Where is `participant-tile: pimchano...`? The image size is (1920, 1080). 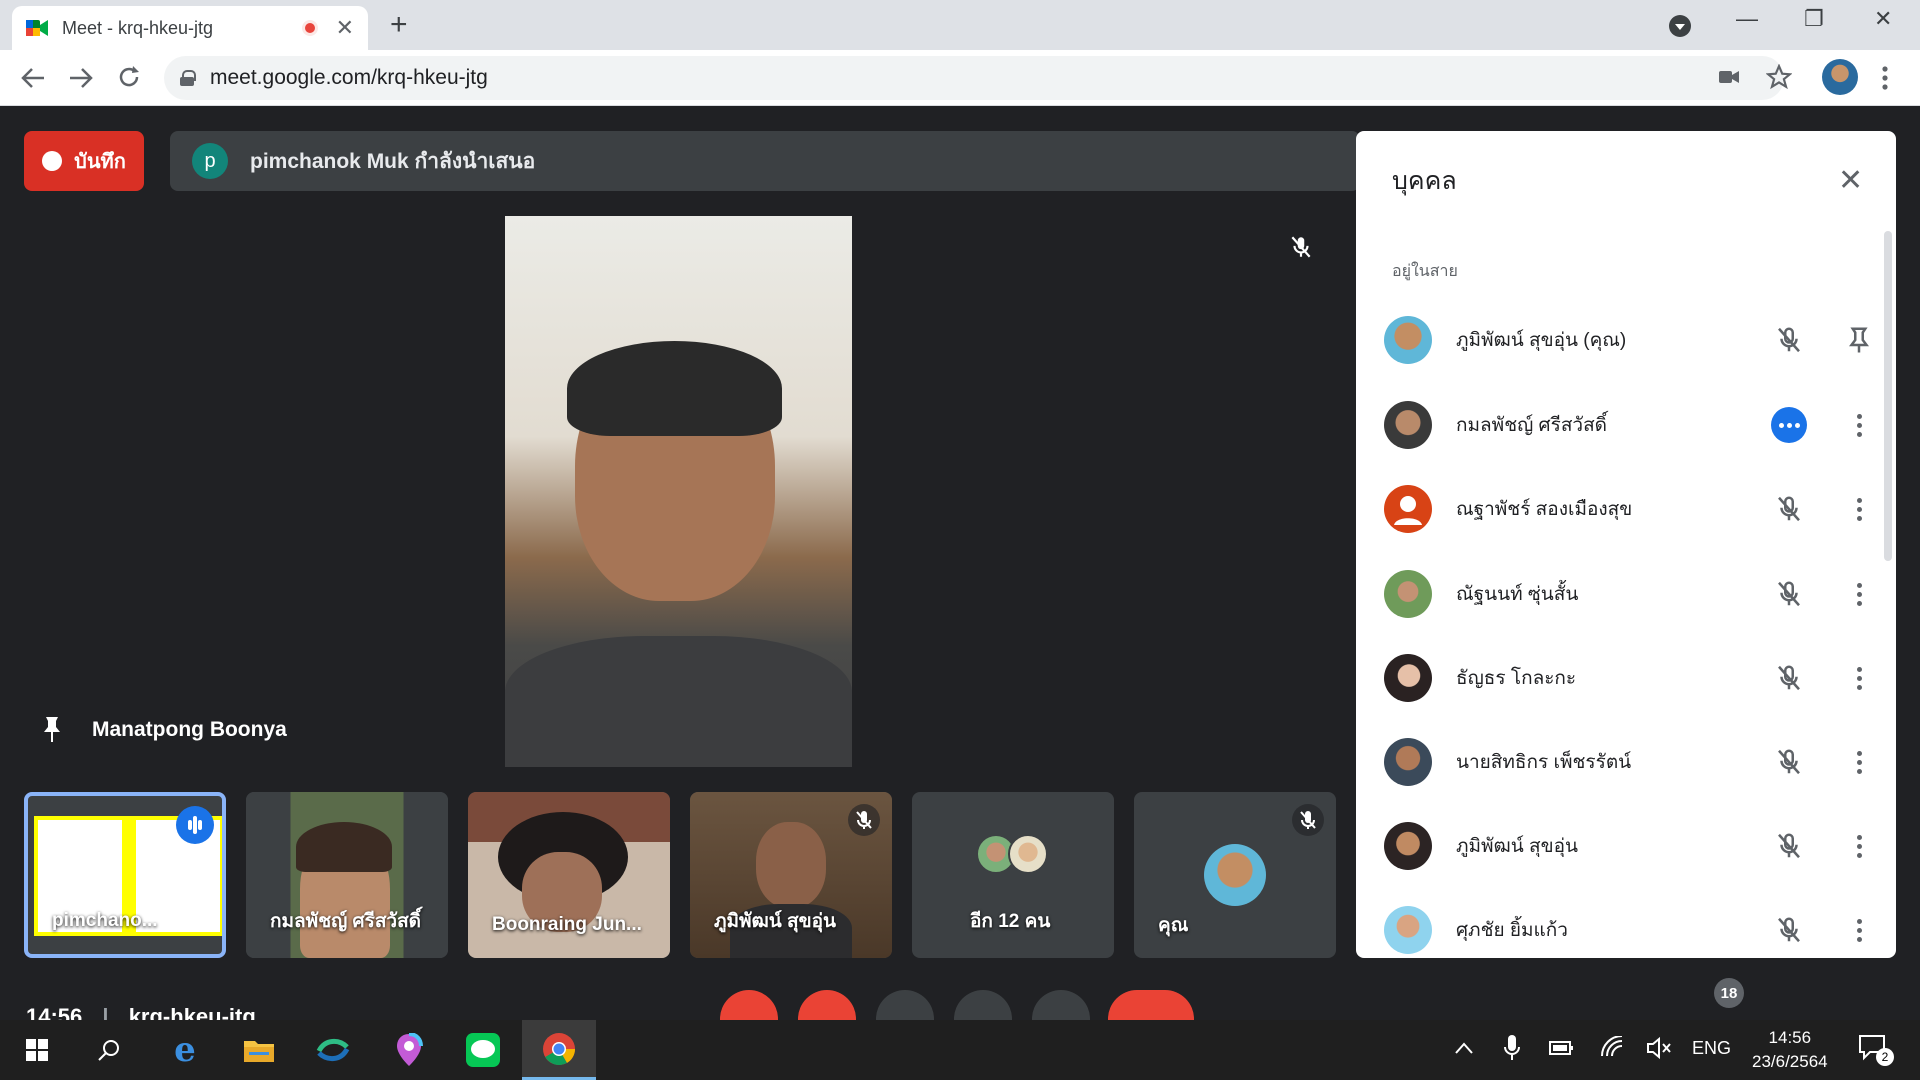
participant-tile: pimchano... is located at coordinates (125, 875).